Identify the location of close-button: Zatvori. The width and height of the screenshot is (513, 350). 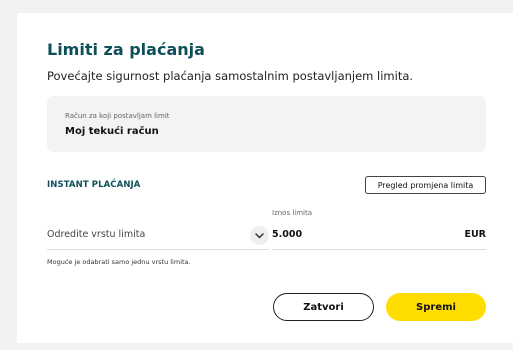
(323, 307).